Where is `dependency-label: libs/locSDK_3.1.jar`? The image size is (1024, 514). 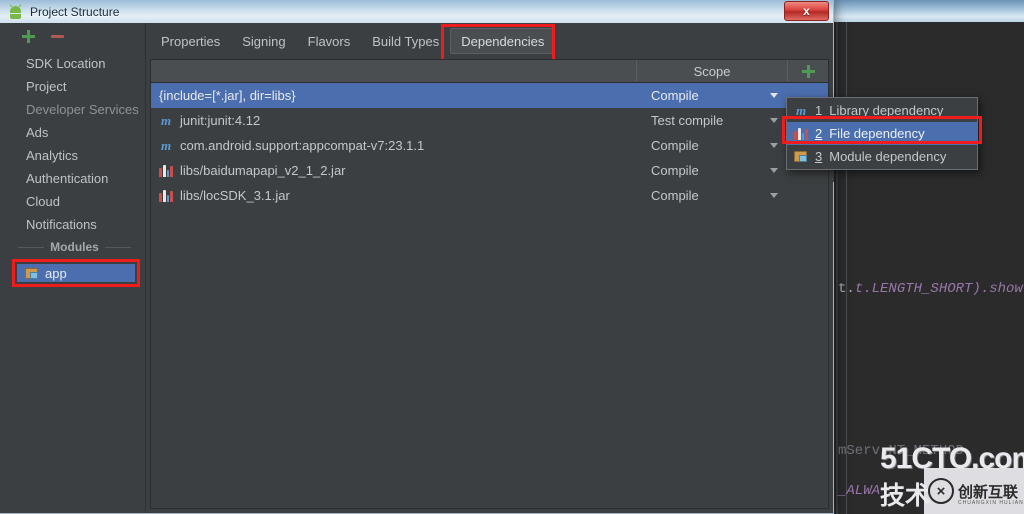 dependency-label: libs/locSDK_3.1.jar is located at coordinates (235, 195).